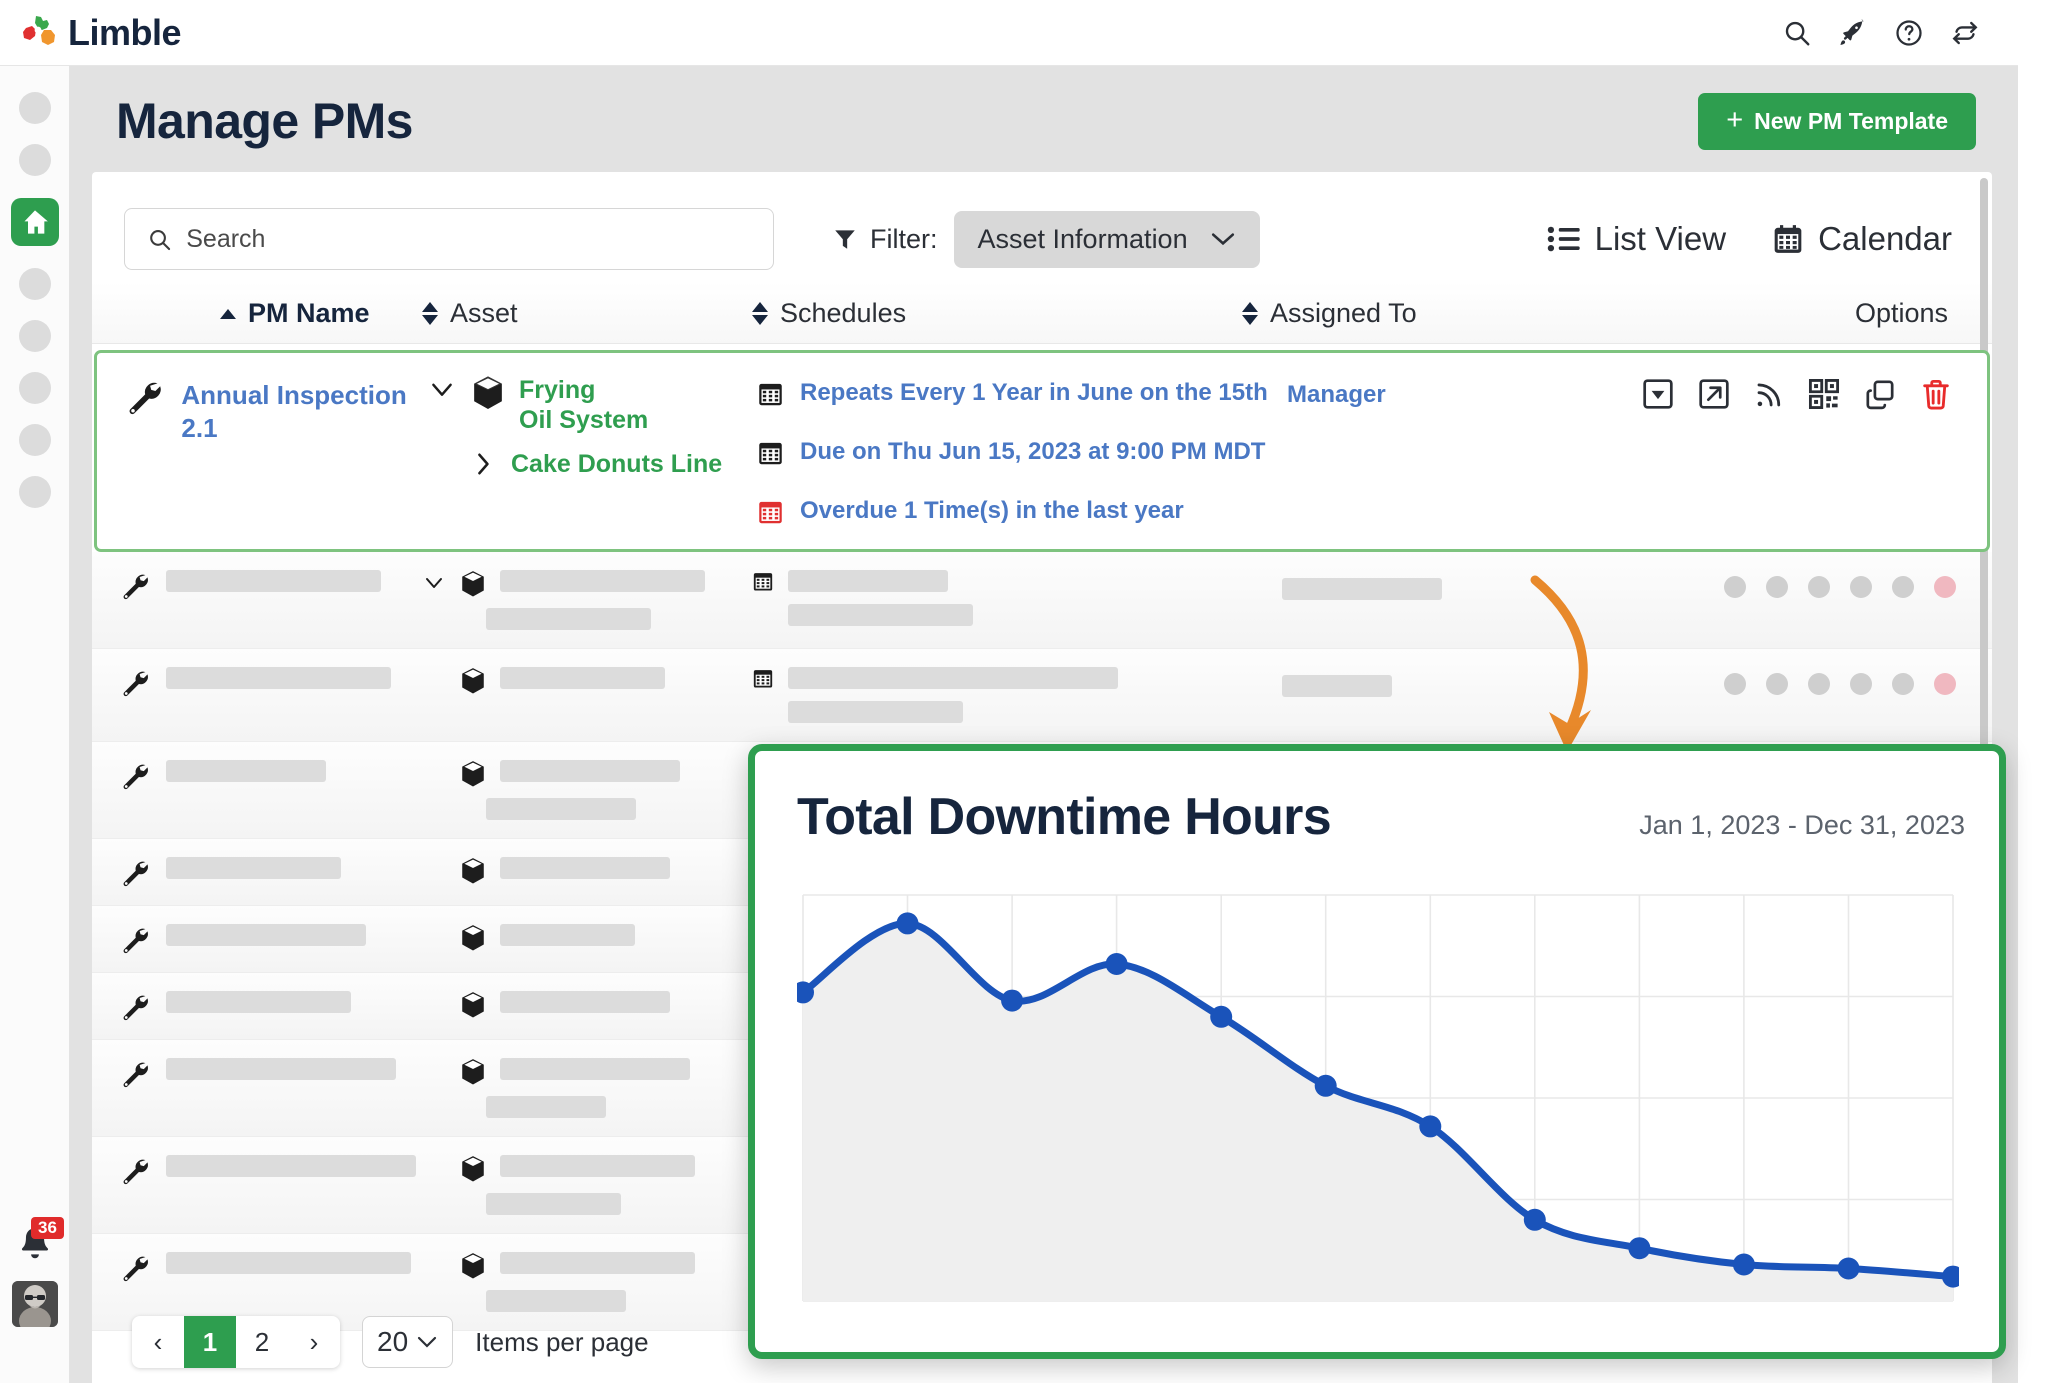 Image resolution: width=2048 pixels, height=1383 pixels. What do you see at coordinates (135, 1269) in the screenshot?
I see `wrench-icon` at bounding box center [135, 1269].